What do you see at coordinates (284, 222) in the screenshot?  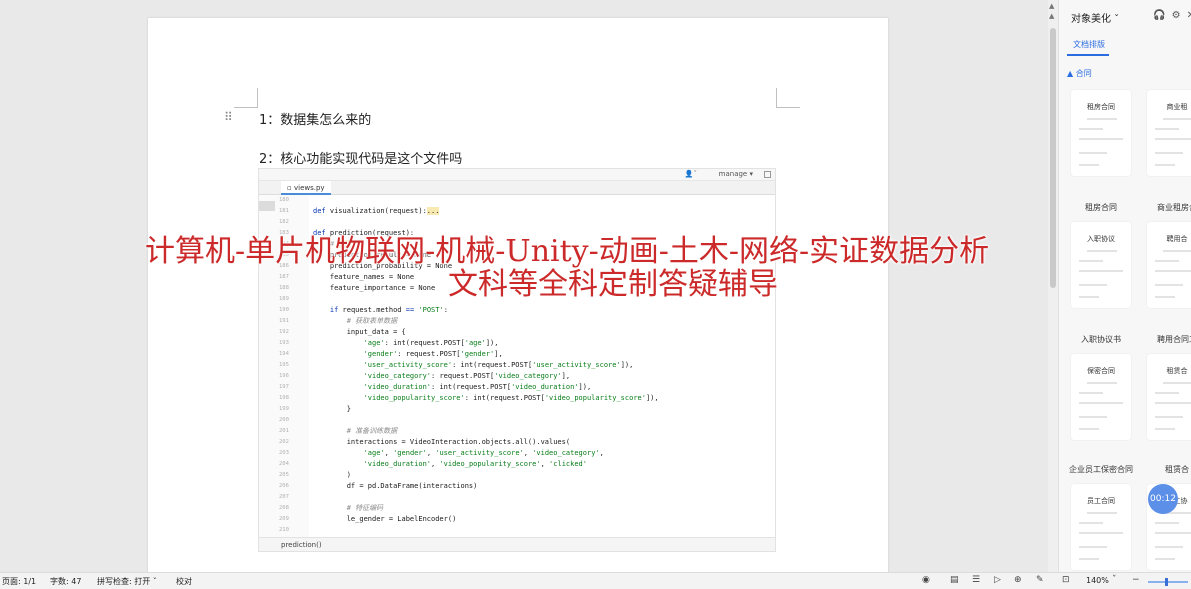 I see `line-number: 182` at bounding box center [284, 222].